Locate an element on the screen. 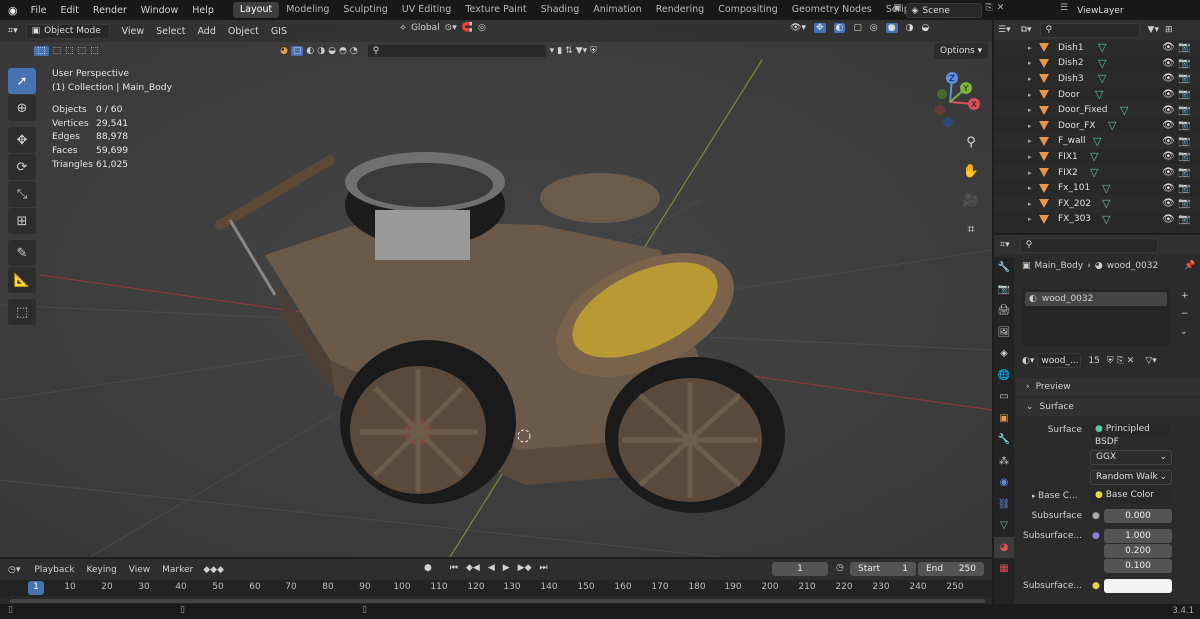  proportional-edit-icon: ◎ is located at coordinates (482, 28).